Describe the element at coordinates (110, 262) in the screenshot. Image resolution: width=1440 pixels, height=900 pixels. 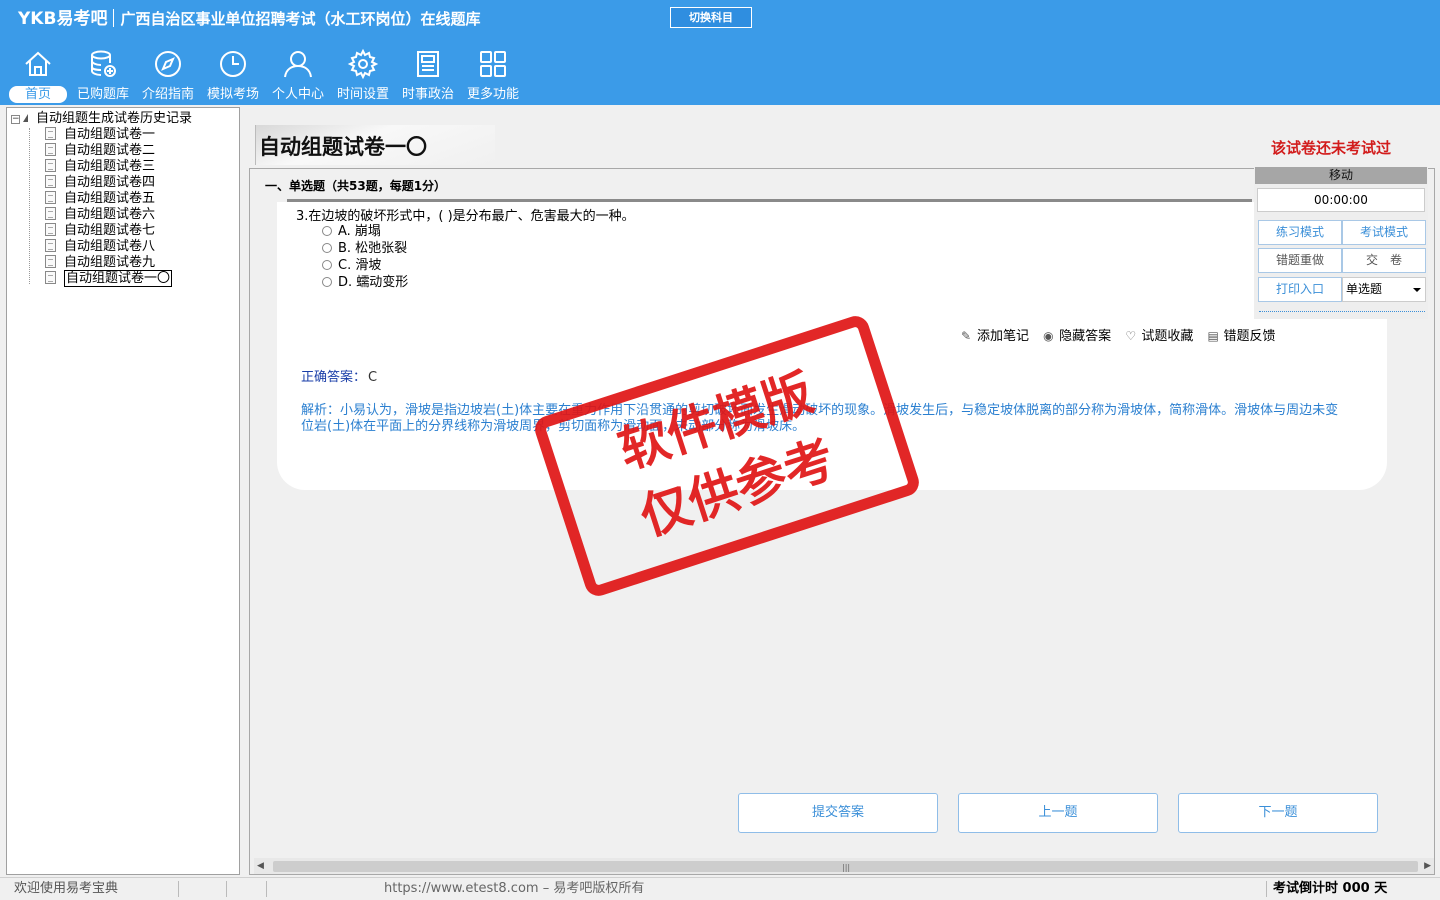
I see `tree-item-label: 自动组题试卷九` at that location.